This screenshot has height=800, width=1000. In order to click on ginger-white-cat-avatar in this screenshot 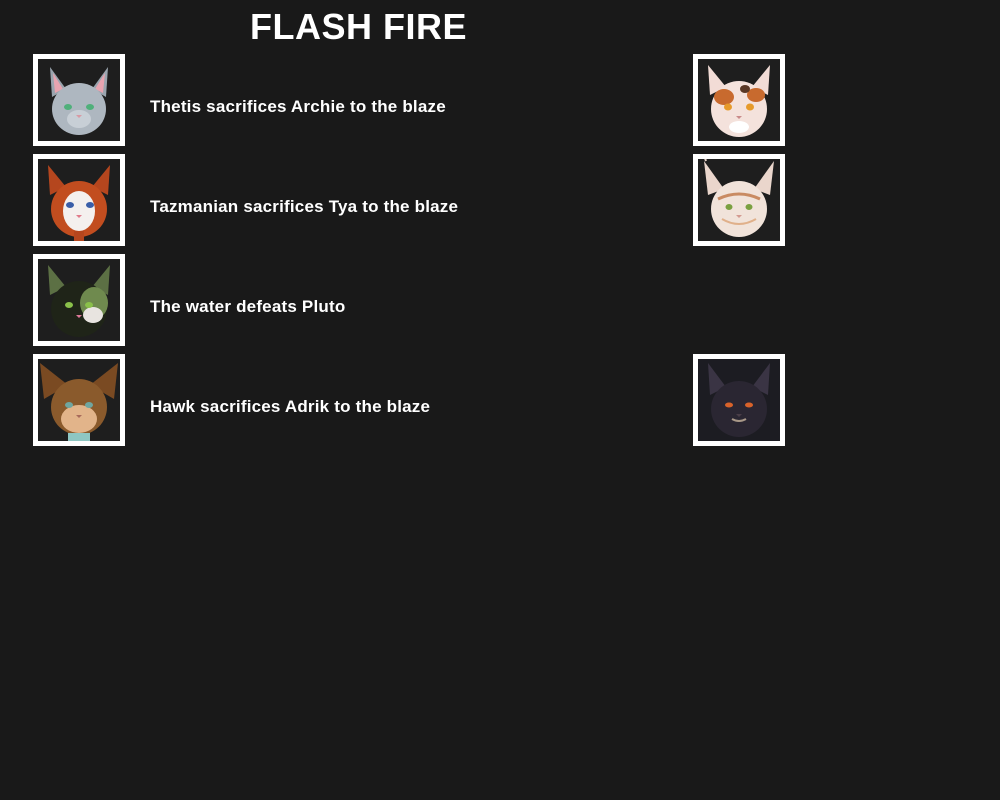, I will do `click(79, 200)`.